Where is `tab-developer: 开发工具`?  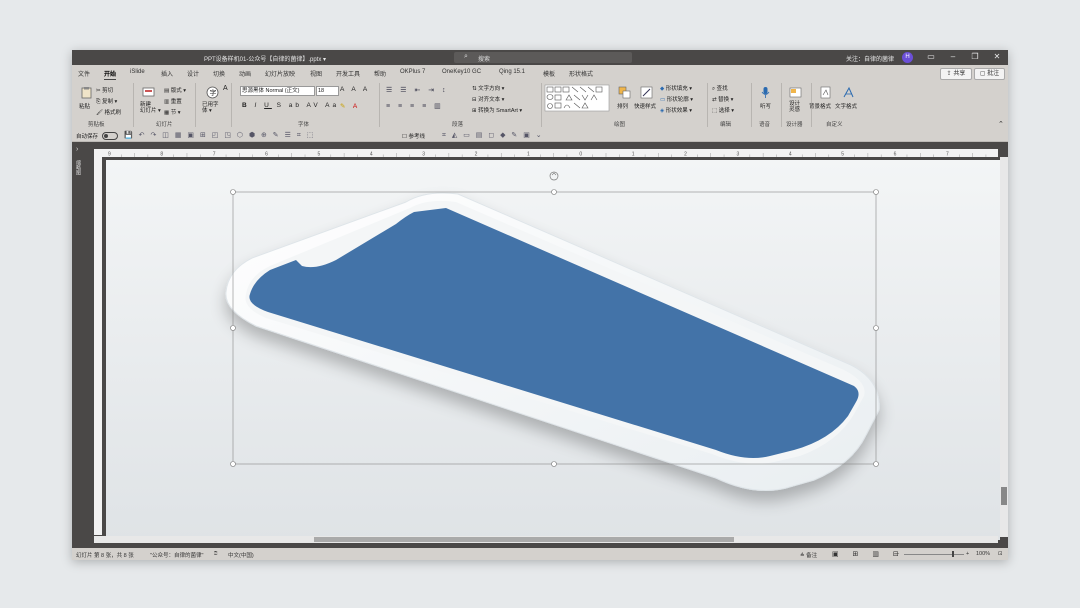 tab-developer: 开发工具 is located at coordinates (348, 73).